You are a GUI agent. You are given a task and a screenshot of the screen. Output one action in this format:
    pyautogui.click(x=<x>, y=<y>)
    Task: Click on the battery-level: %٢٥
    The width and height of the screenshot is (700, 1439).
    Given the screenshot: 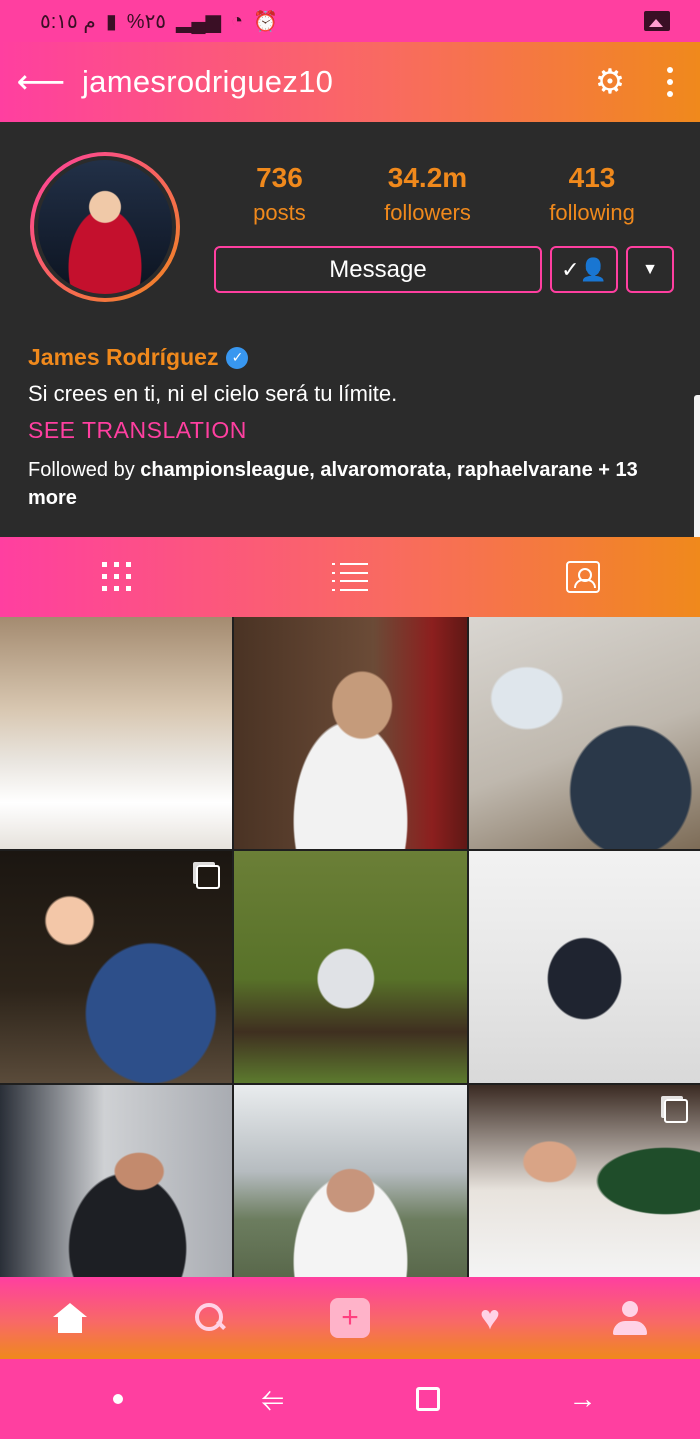 What is the action you would take?
    pyautogui.click(x=146, y=21)
    